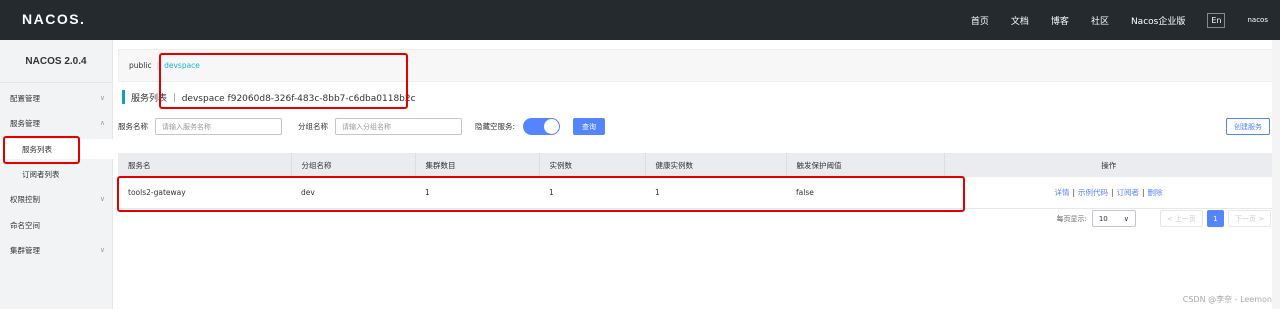 This screenshot has height=309, width=1280. Describe the element at coordinates (1093, 192) in the screenshot. I see `sample-code-link: 示例代码` at that location.